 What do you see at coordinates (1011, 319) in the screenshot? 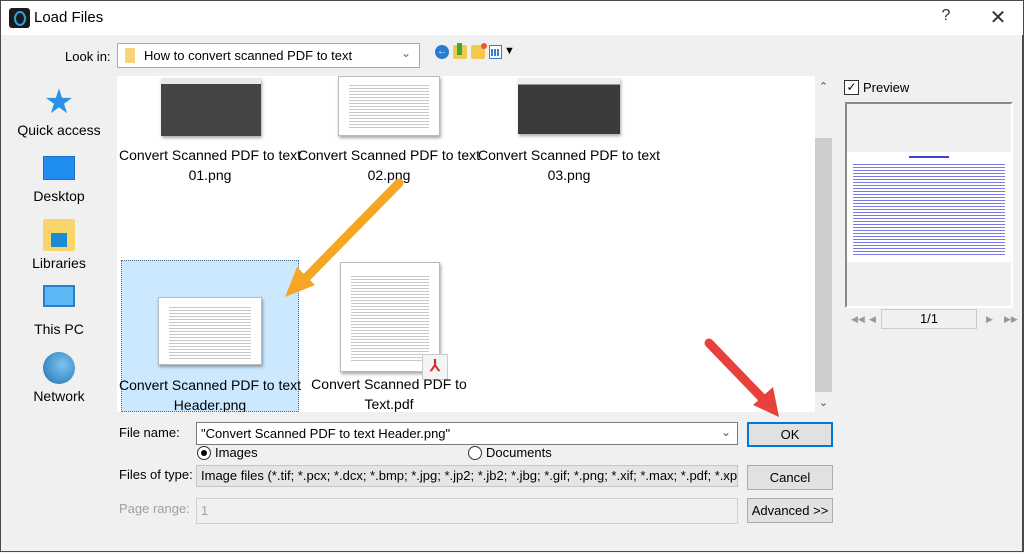
I see `last-page-icon: ▶▶` at bounding box center [1011, 319].